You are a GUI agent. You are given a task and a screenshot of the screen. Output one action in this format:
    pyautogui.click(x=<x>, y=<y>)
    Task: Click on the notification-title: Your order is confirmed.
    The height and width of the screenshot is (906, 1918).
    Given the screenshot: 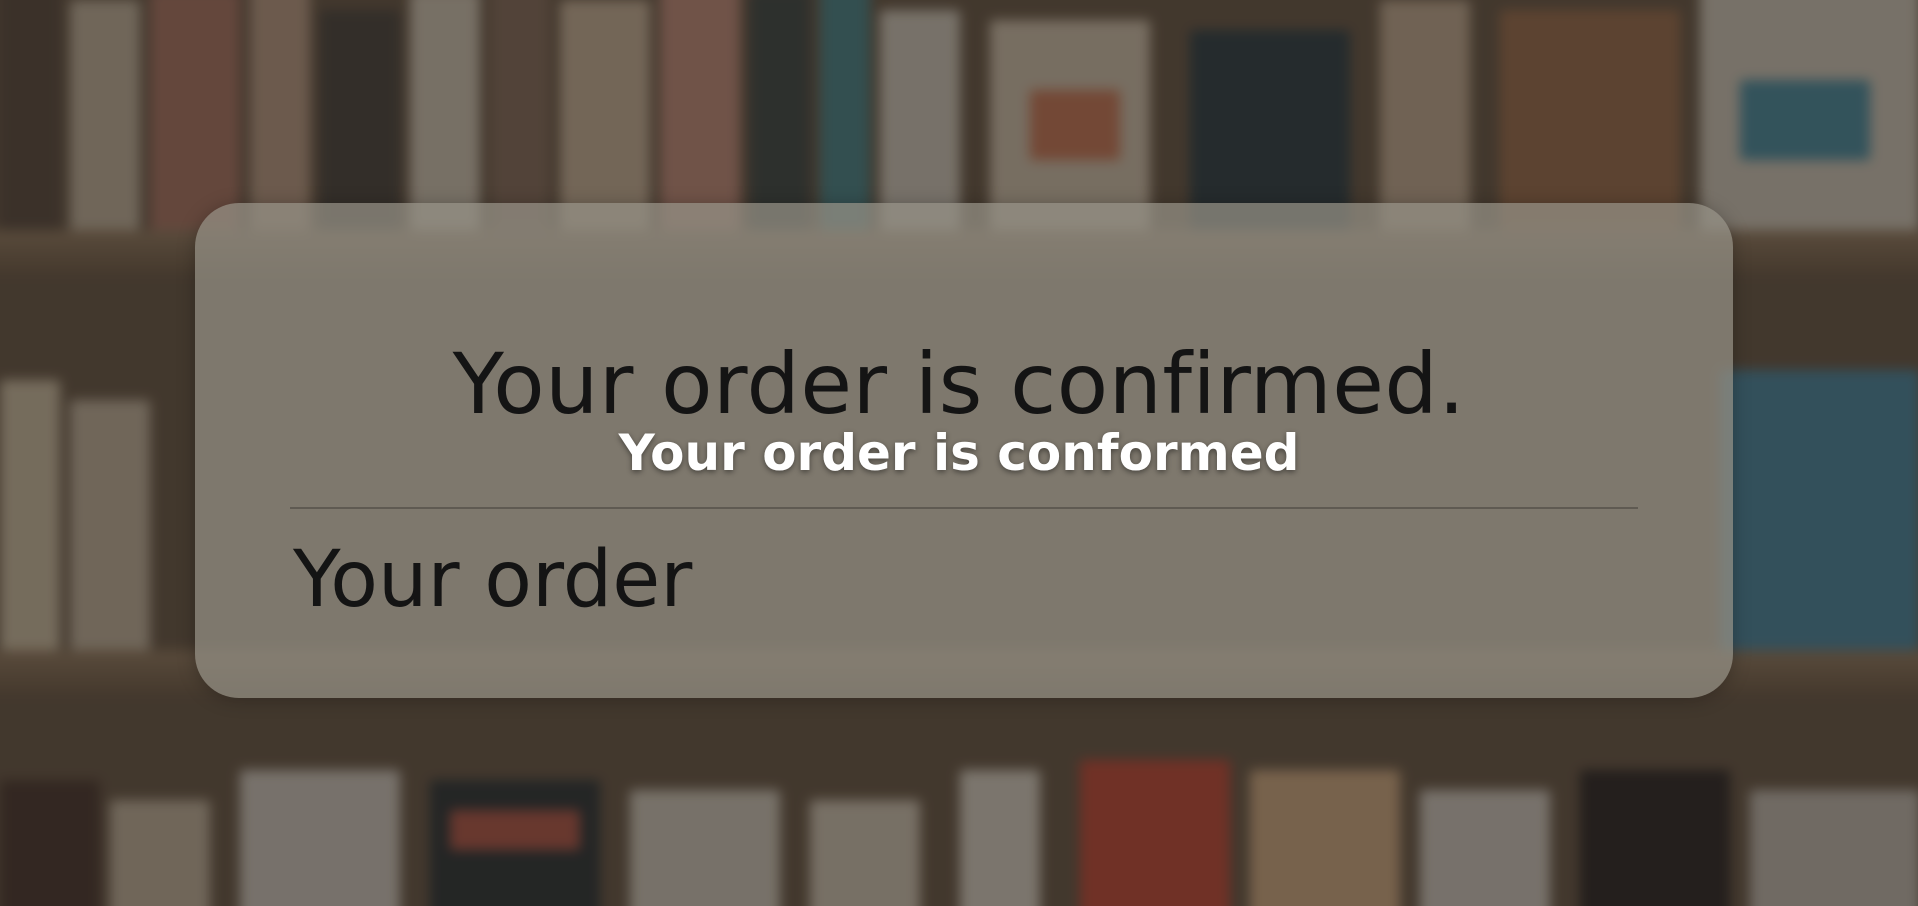 What is the action you would take?
    pyautogui.click(x=959, y=384)
    